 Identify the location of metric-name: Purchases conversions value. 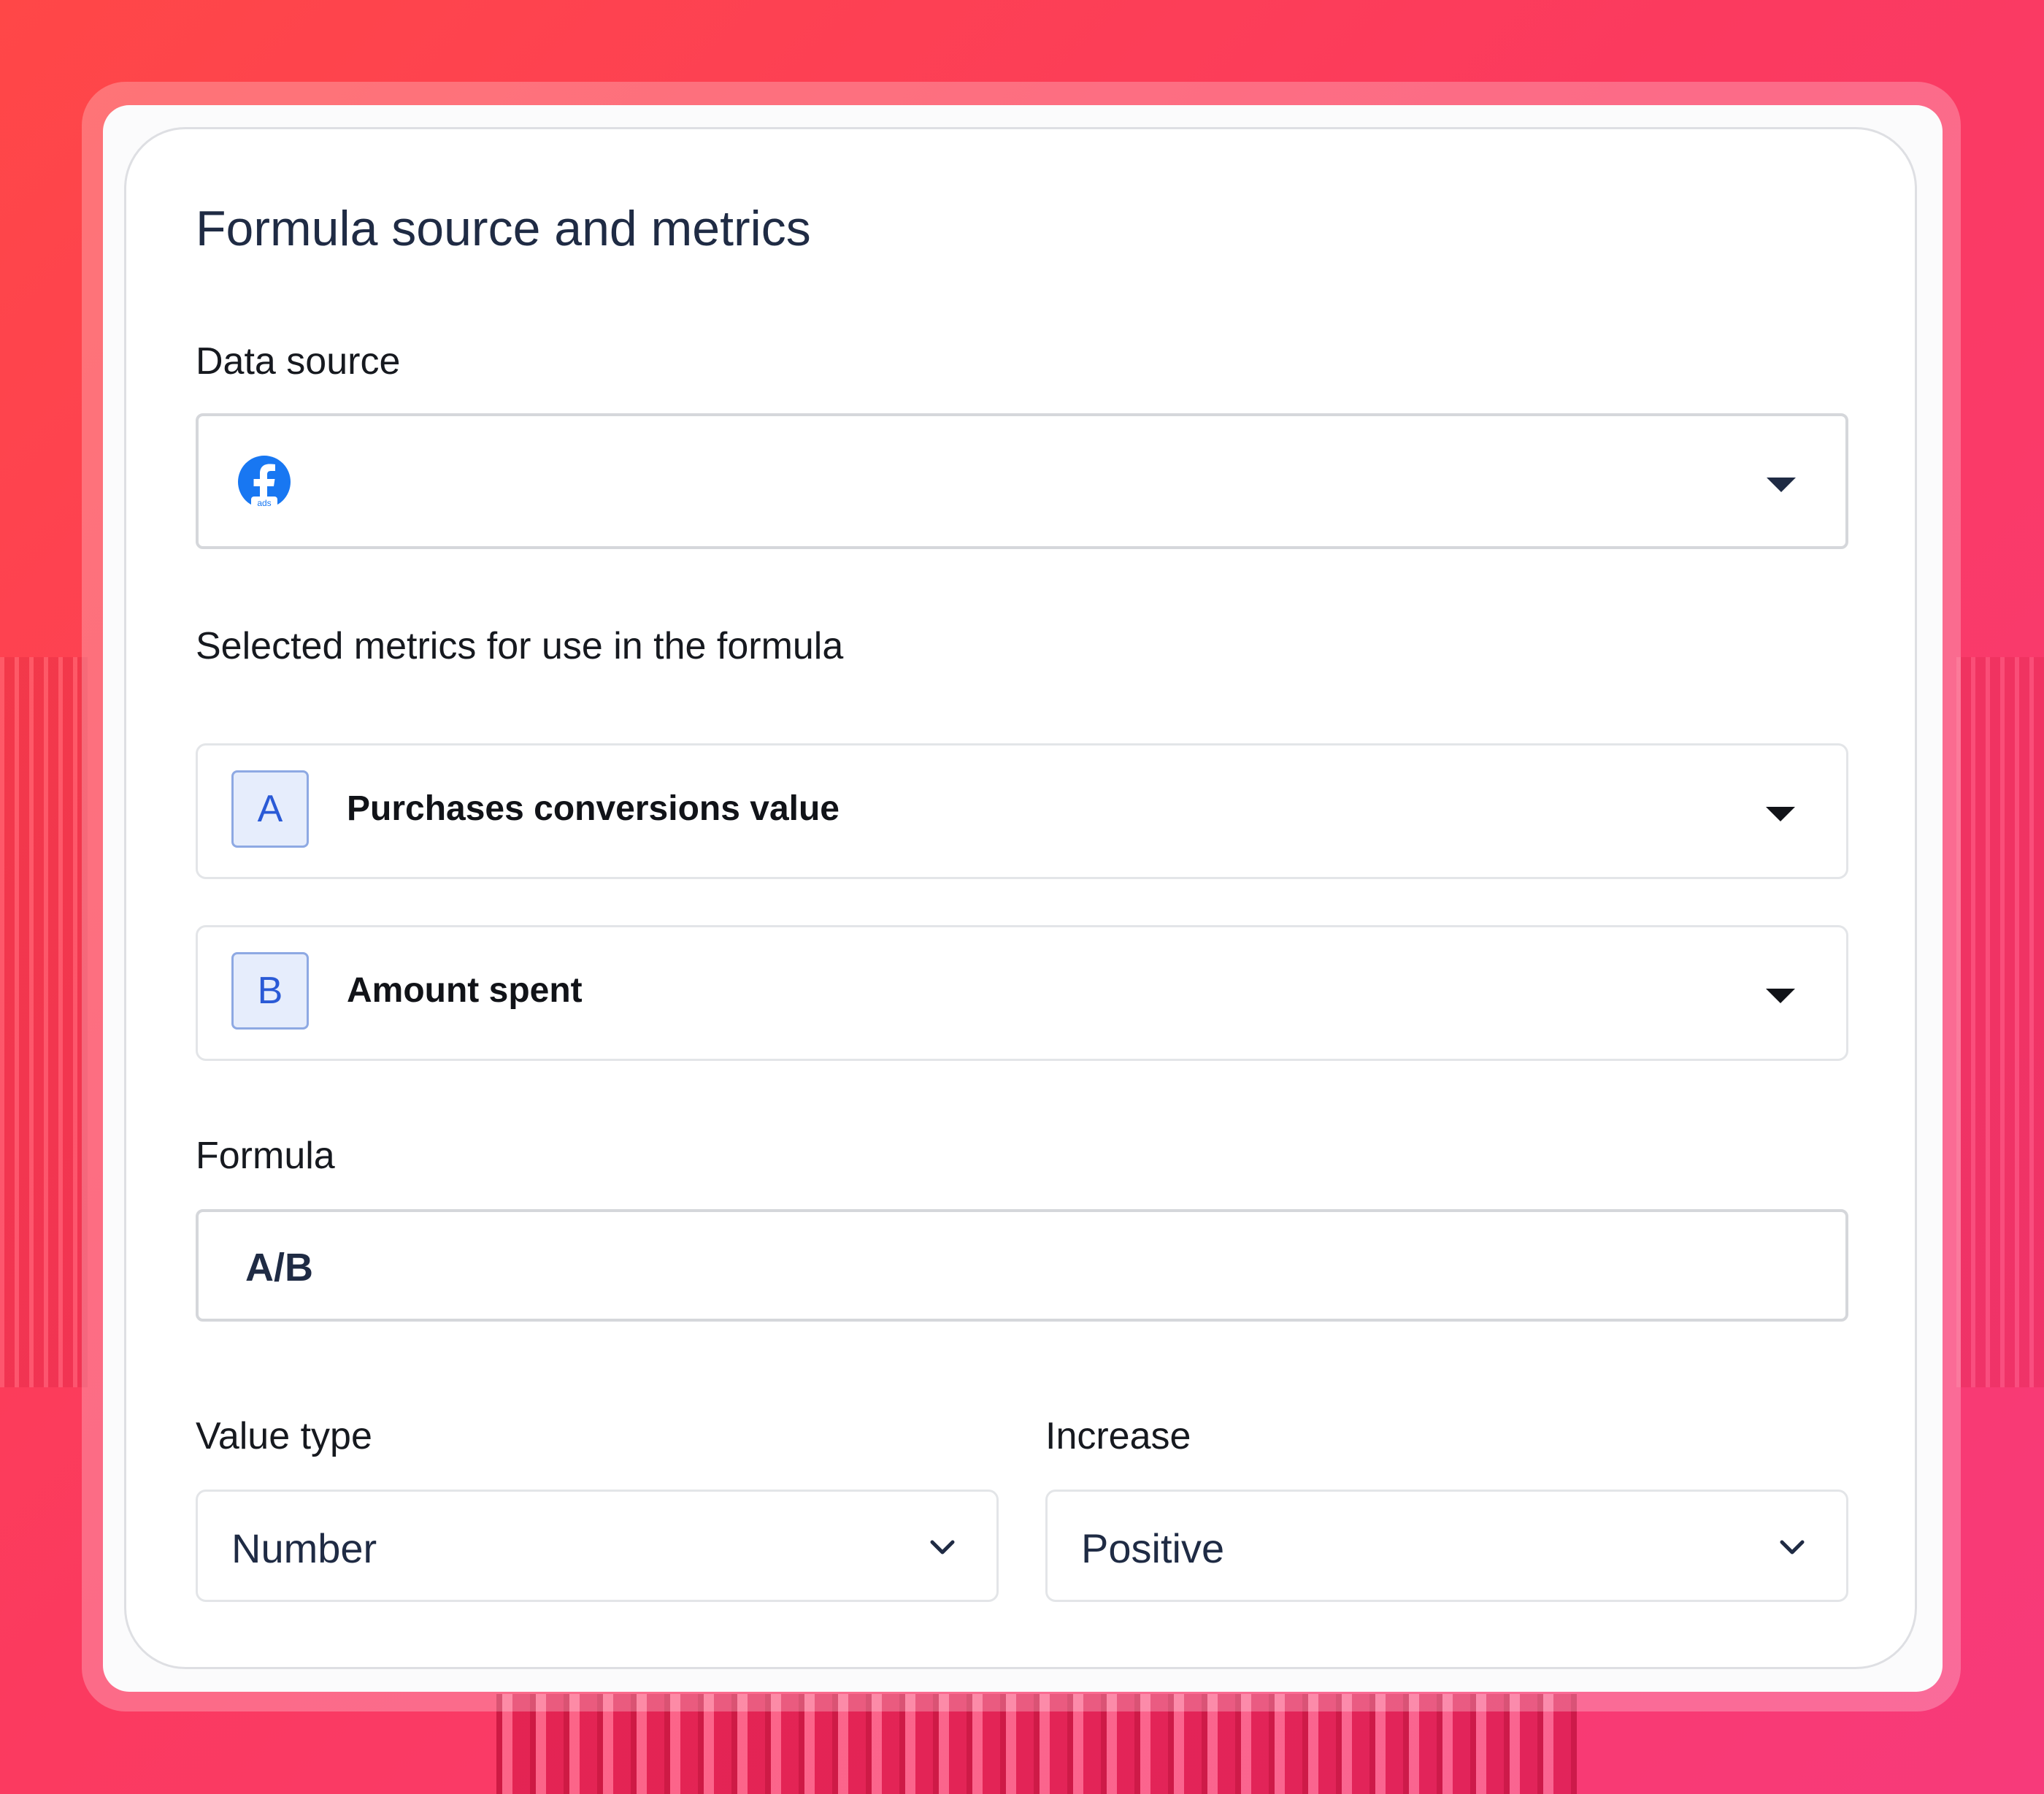
(593, 809).